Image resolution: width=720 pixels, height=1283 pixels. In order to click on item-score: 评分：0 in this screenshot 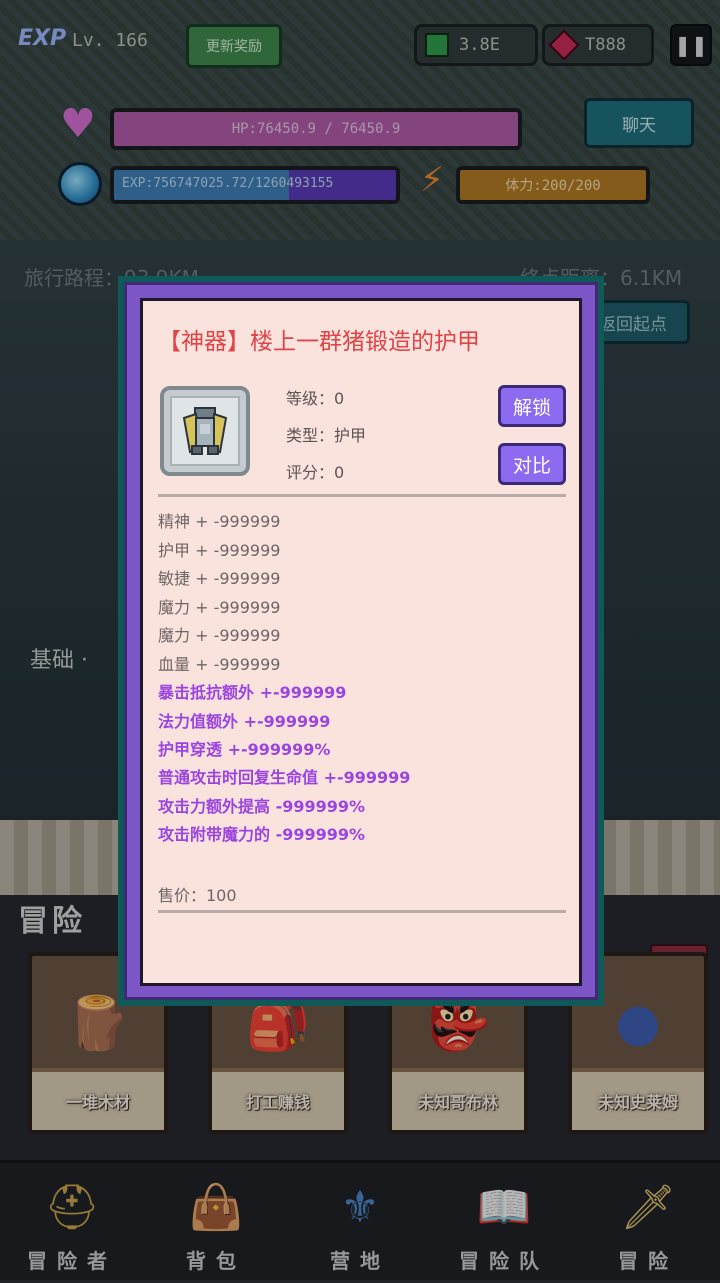, I will do `click(315, 472)`.